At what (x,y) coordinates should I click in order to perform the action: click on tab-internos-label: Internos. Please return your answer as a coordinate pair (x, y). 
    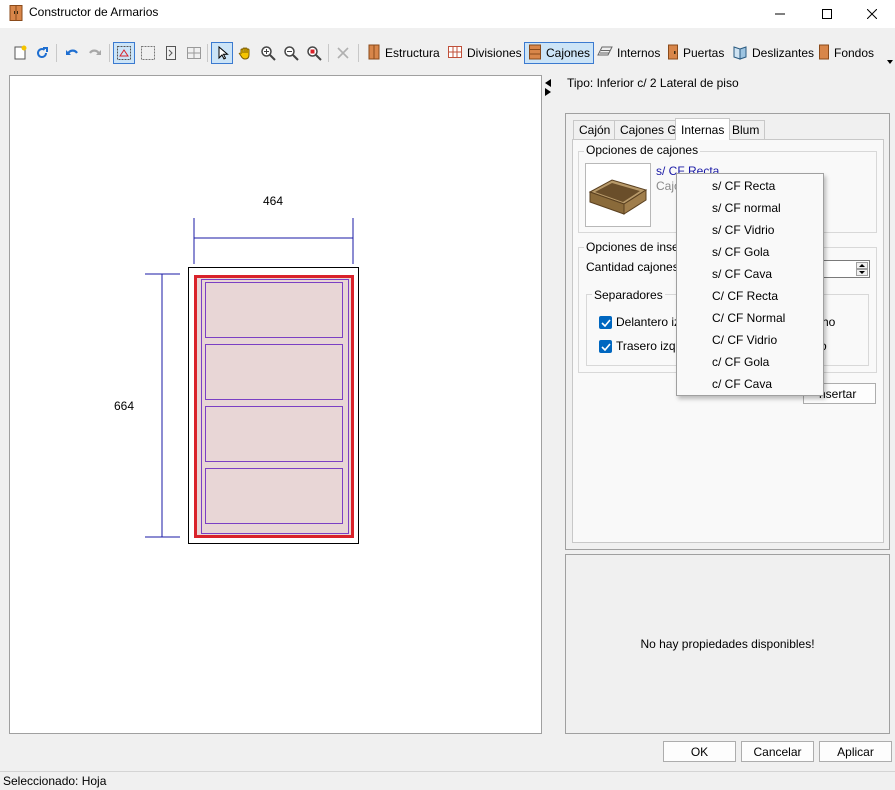
    Looking at the image, I should click on (639, 53).